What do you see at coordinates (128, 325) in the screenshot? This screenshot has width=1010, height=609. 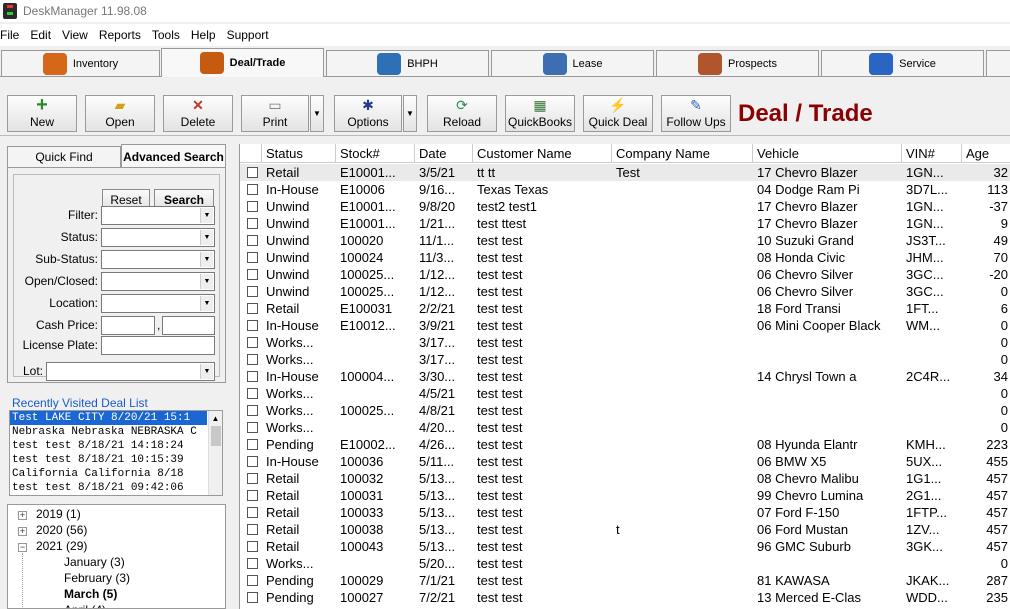 I see `cash-price-min-input` at bounding box center [128, 325].